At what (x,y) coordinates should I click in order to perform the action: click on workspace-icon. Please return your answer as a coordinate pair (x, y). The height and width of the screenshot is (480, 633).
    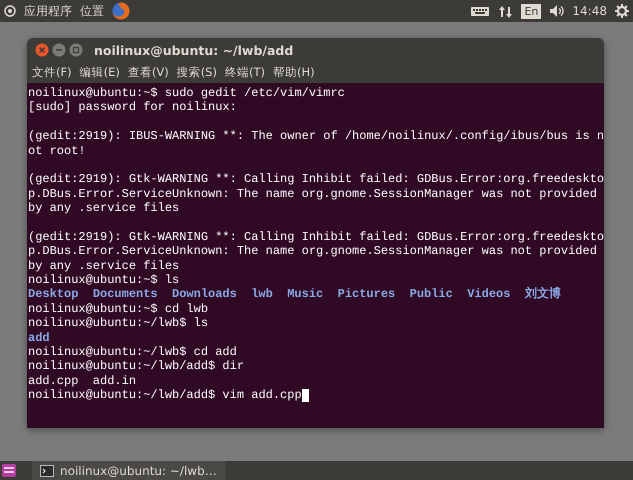
    Looking at the image, I should click on (9, 470).